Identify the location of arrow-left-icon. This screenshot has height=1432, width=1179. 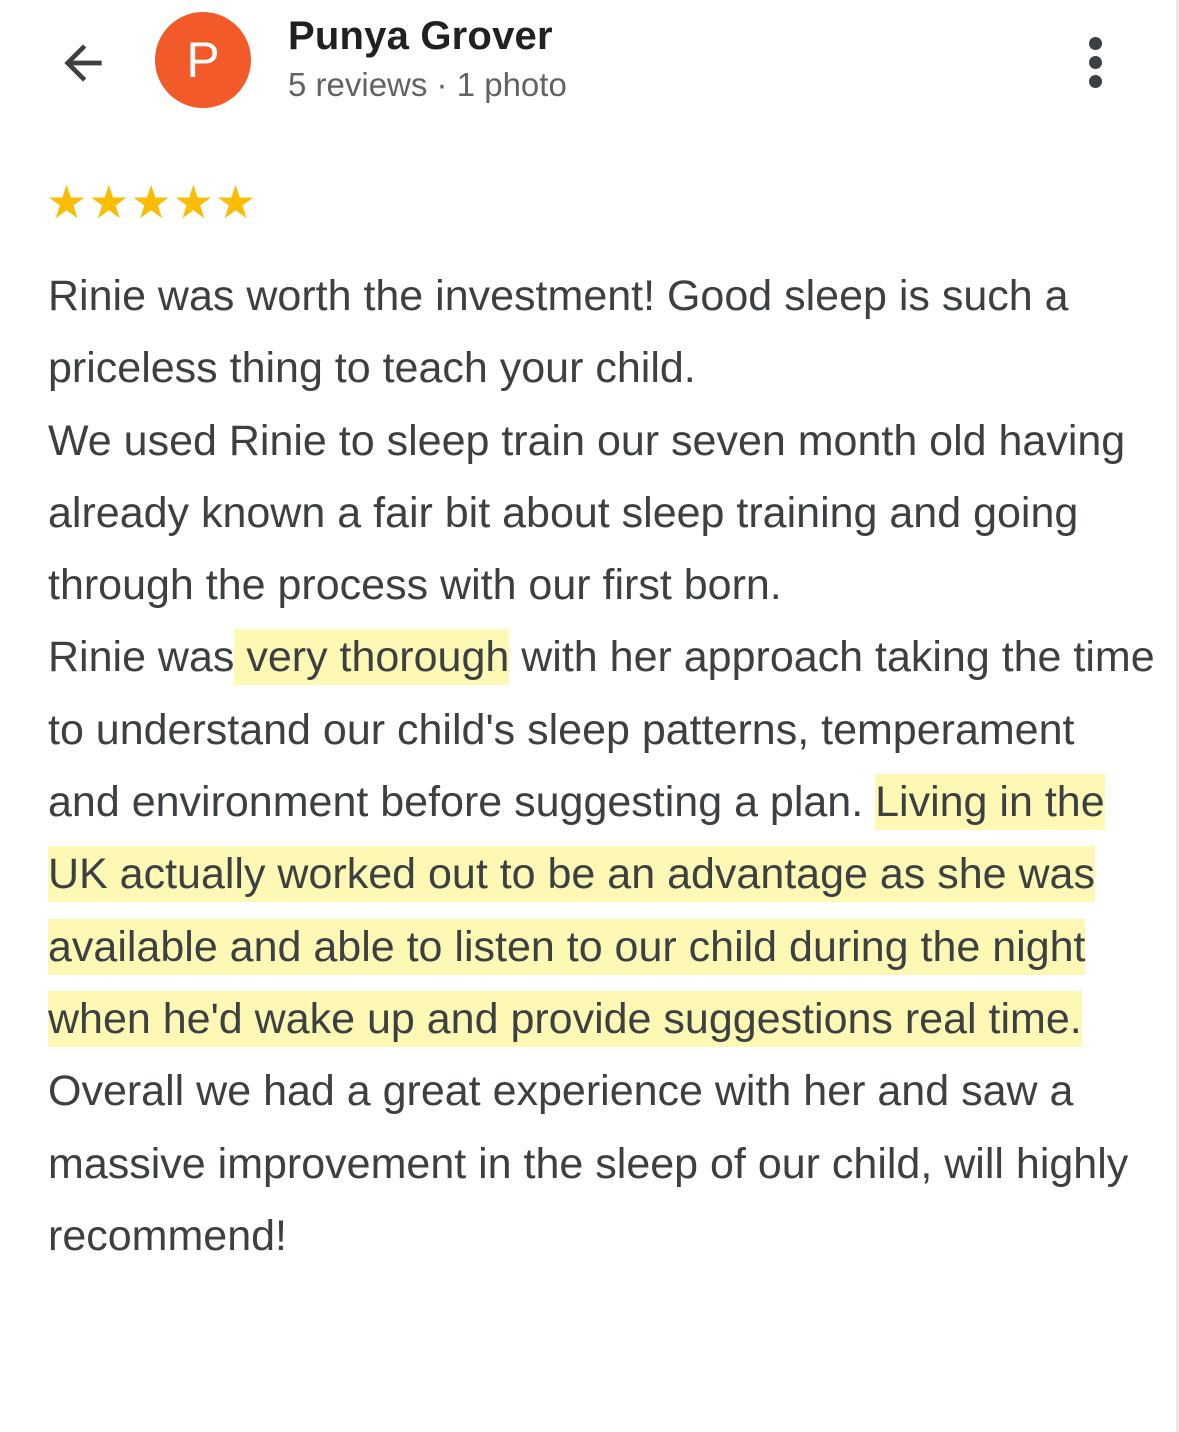
(83, 63).